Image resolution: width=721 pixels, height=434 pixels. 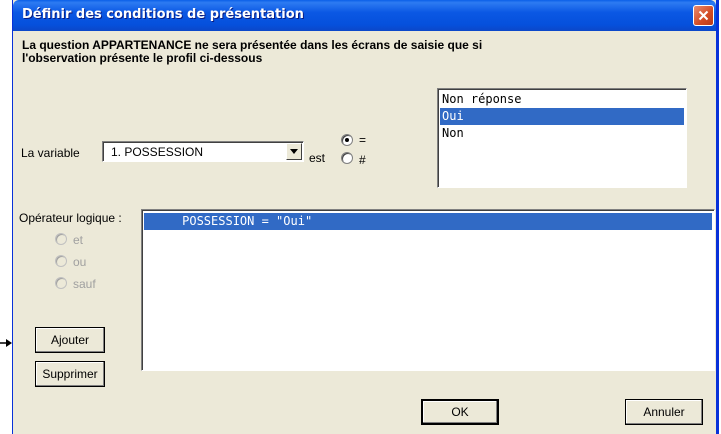 I want to click on radio-sauf, so click(x=61, y=283).